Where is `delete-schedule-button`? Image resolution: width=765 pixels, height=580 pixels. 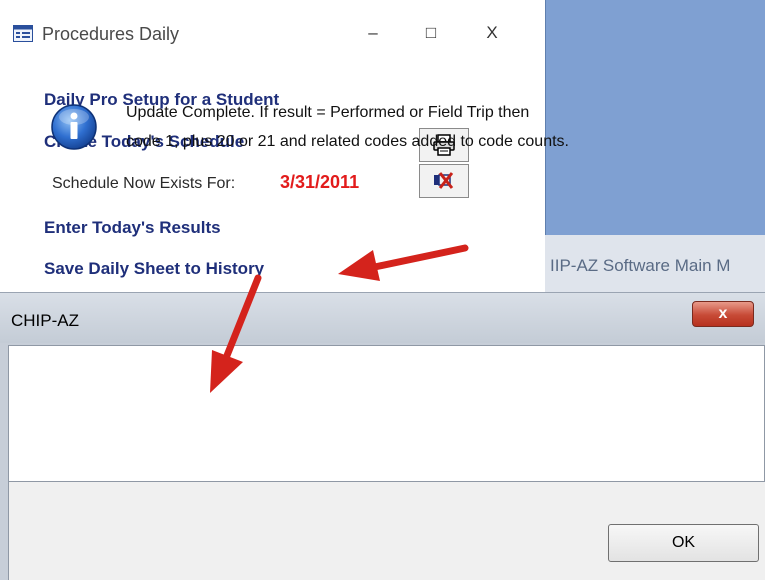 delete-schedule-button is located at coordinates (444, 181).